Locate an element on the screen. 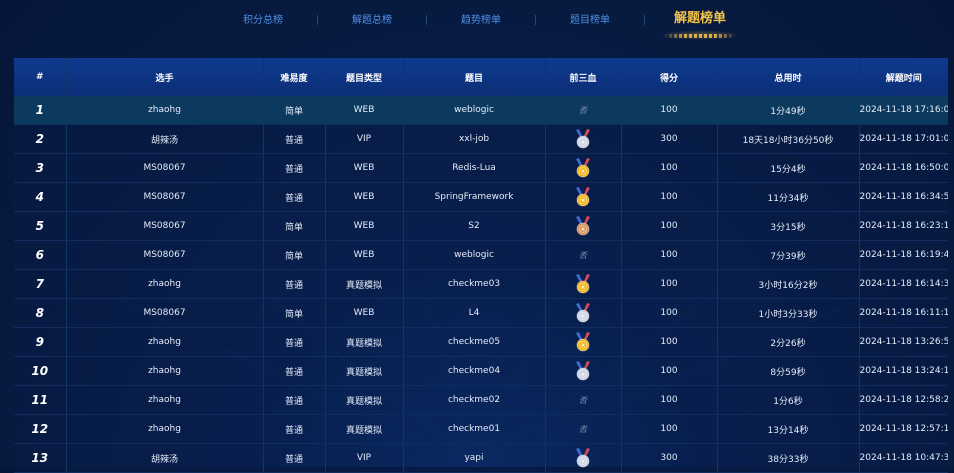  active-tab-indicator is located at coordinates (700, 36).